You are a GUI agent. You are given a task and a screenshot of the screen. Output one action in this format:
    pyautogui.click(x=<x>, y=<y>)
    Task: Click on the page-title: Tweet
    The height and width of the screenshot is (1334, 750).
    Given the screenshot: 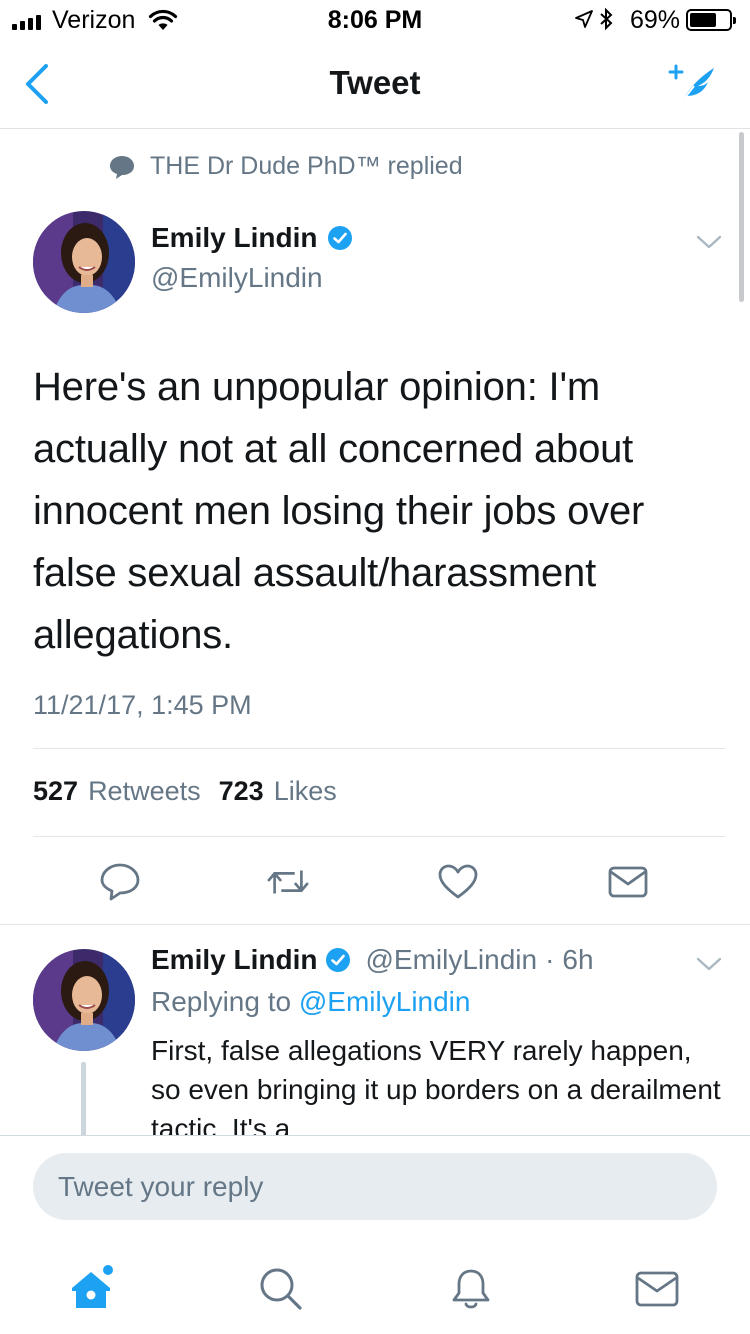 What is the action you would take?
    pyautogui.click(x=375, y=82)
    